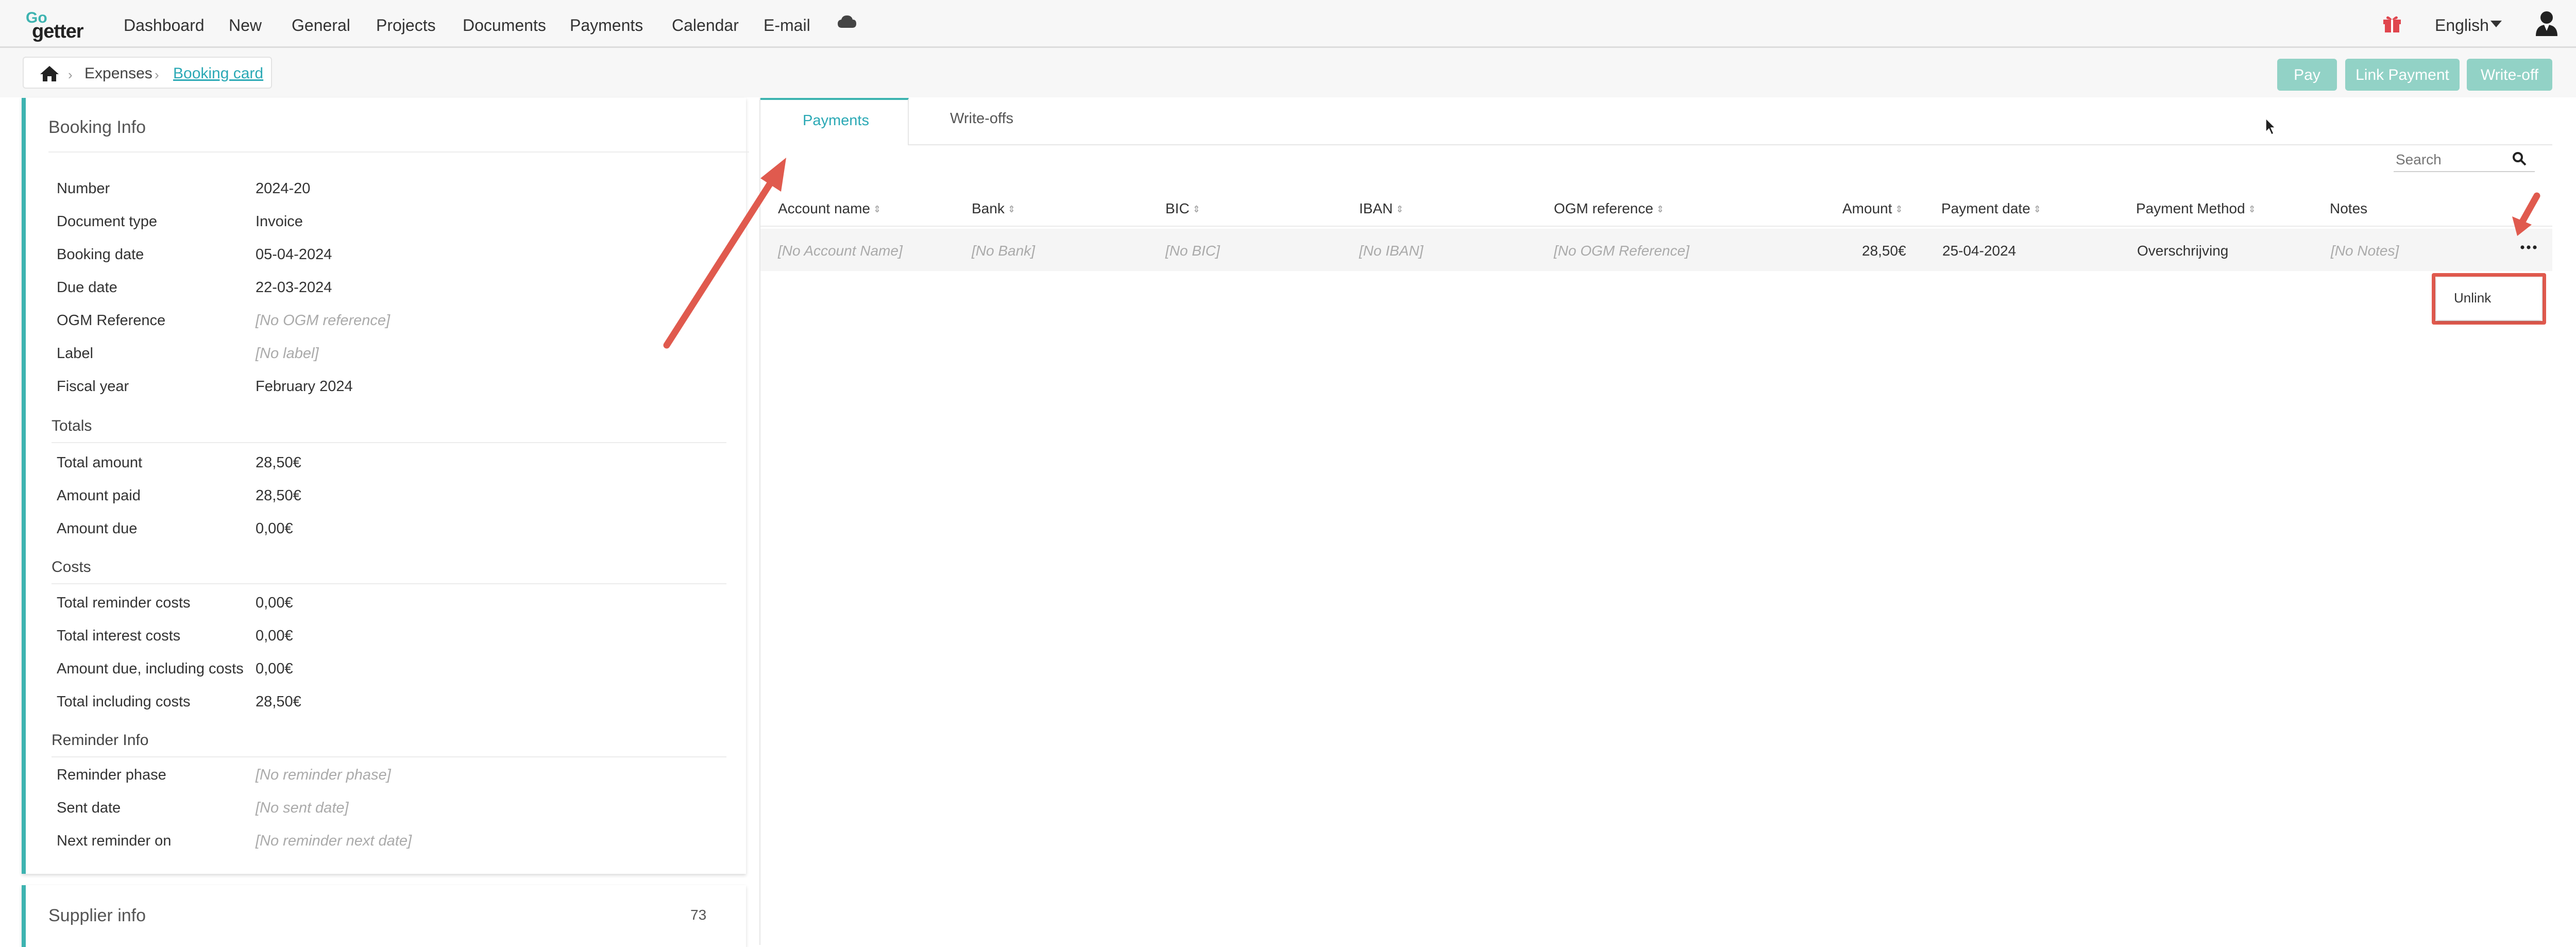 The image size is (2576, 947). I want to click on mouse-cursor-icon, so click(2271, 126).